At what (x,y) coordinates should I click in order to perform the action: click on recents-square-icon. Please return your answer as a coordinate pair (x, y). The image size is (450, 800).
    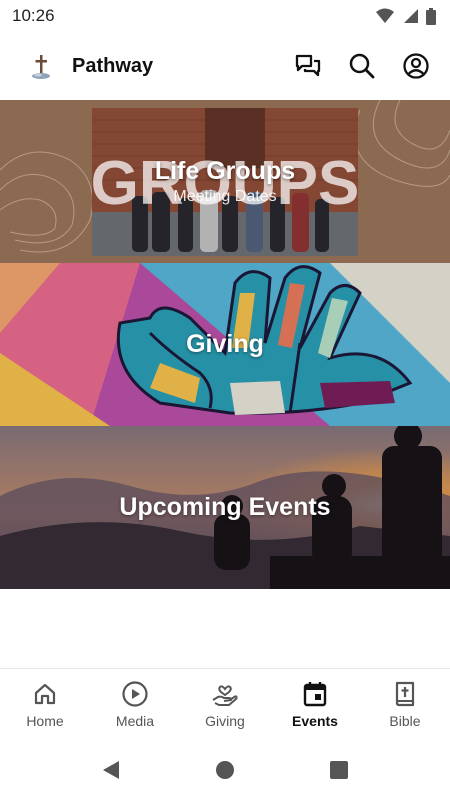
    Looking at the image, I should click on (339, 770).